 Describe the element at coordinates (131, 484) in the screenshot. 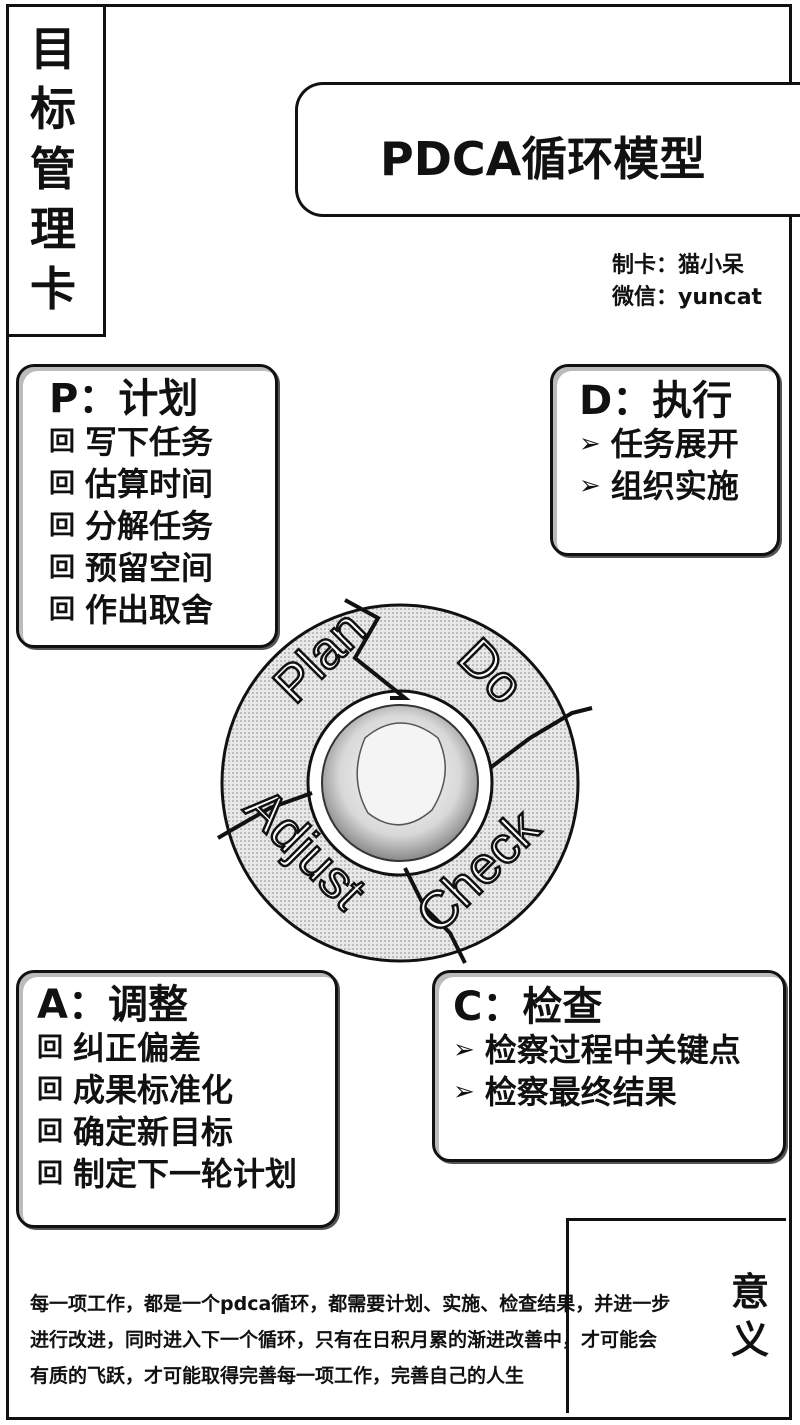

I see `plan-item: 回估算时间` at that location.